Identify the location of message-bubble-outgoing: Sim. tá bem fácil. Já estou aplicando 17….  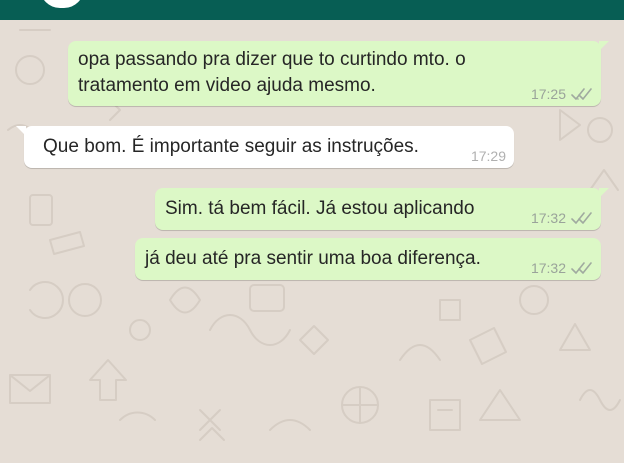
(382, 209).